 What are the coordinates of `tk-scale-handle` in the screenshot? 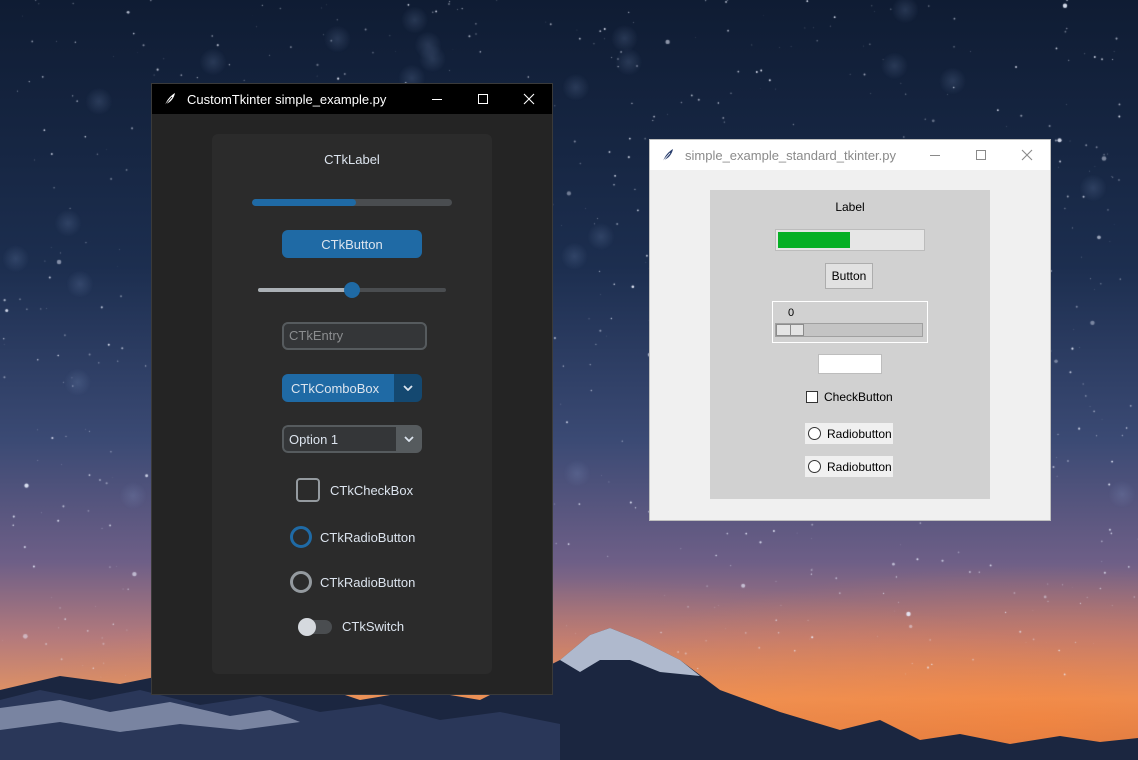 It's located at (790, 330).